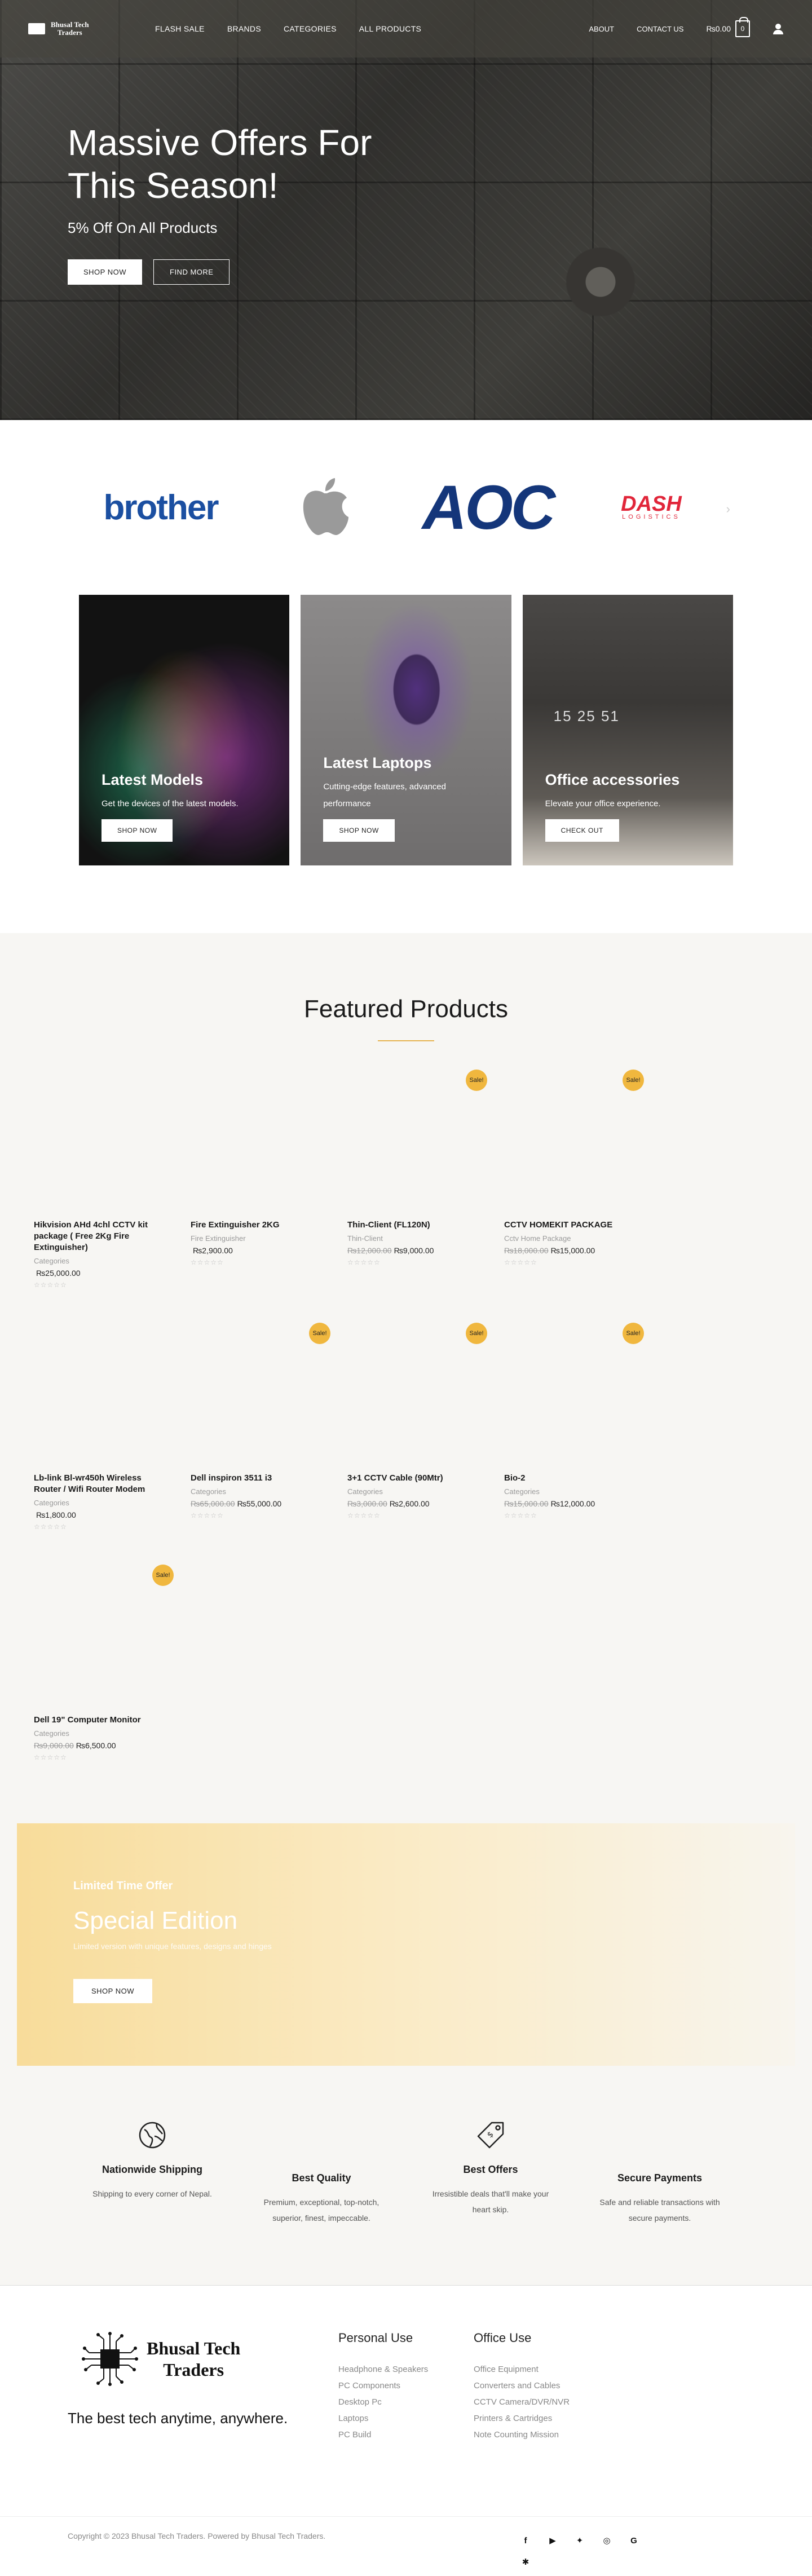  Describe the element at coordinates (525, 2540) in the screenshot. I see `facebook-icon: f` at that location.